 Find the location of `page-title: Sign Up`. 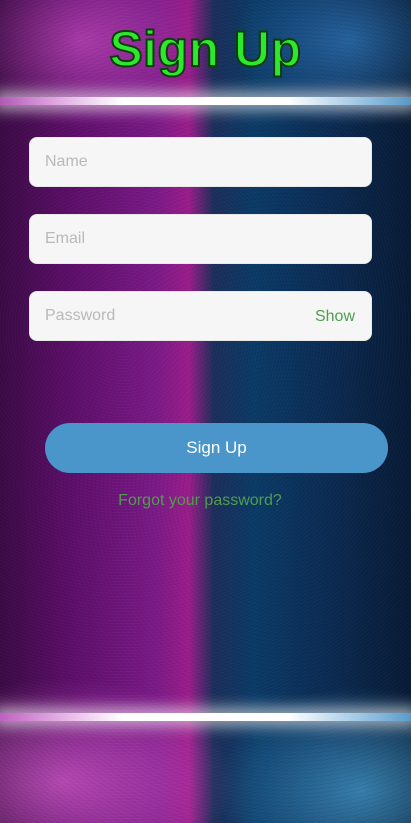

page-title: Sign Up is located at coordinates (205, 49).